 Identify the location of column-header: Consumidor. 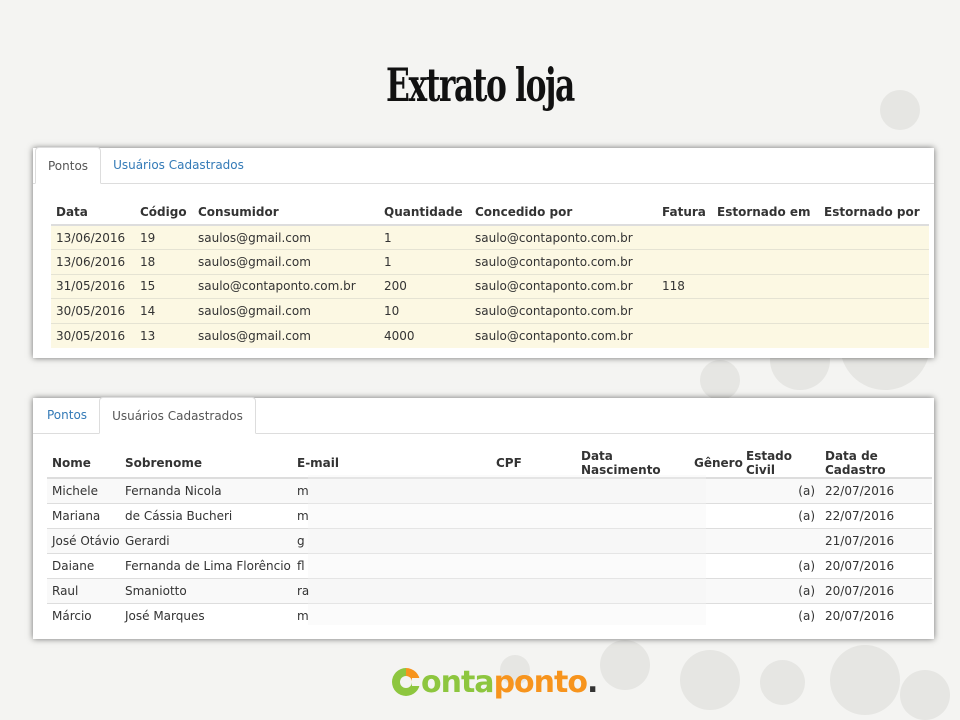
(286, 213).